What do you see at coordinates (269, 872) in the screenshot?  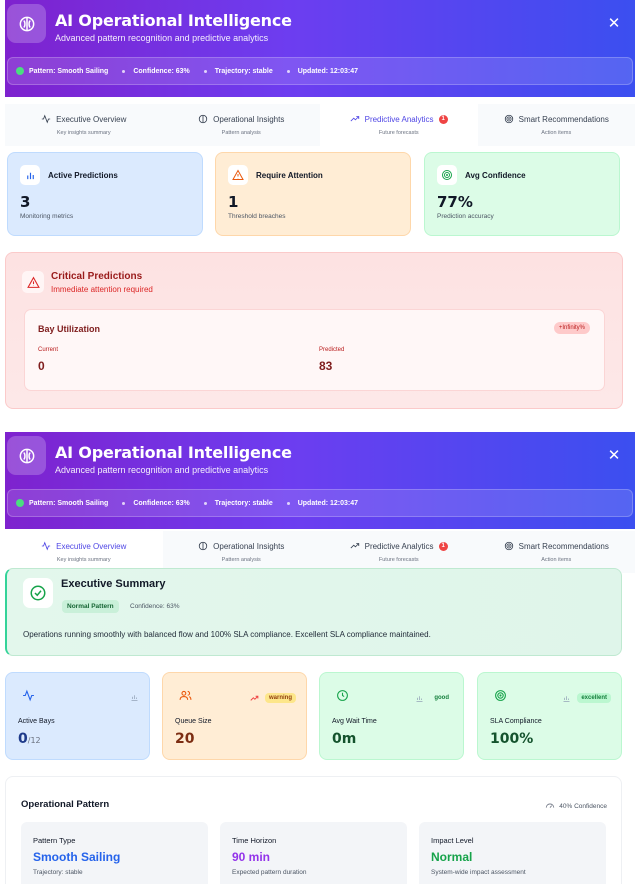 I see `tile-sub: Expected pattern duration` at bounding box center [269, 872].